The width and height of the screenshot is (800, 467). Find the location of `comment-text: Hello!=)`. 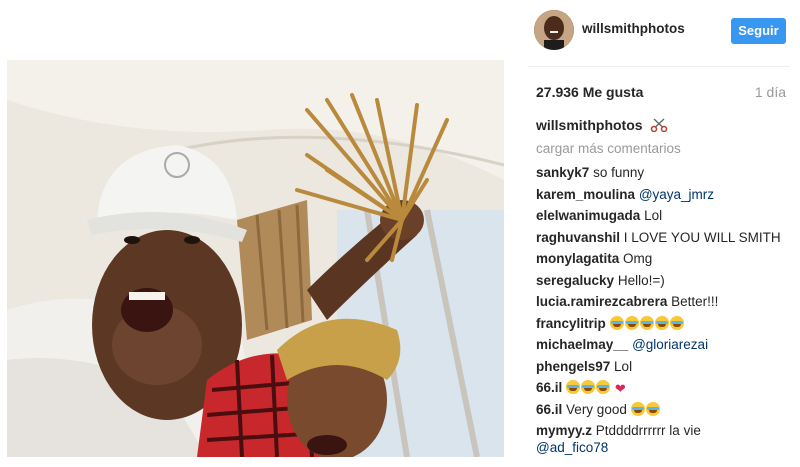

comment-text: Hello!=) is located at coordinates (641, 280).